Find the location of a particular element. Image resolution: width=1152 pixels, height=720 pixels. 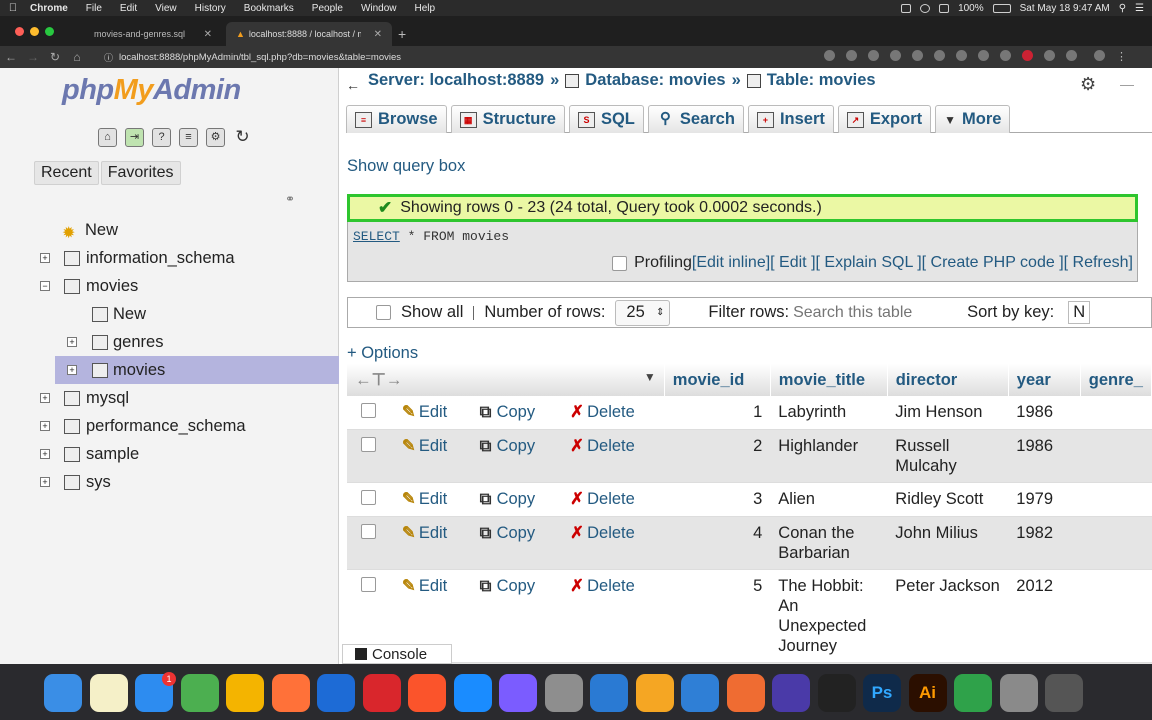

column-header-movie-title: movie_title is located at coordinates (829, 380).